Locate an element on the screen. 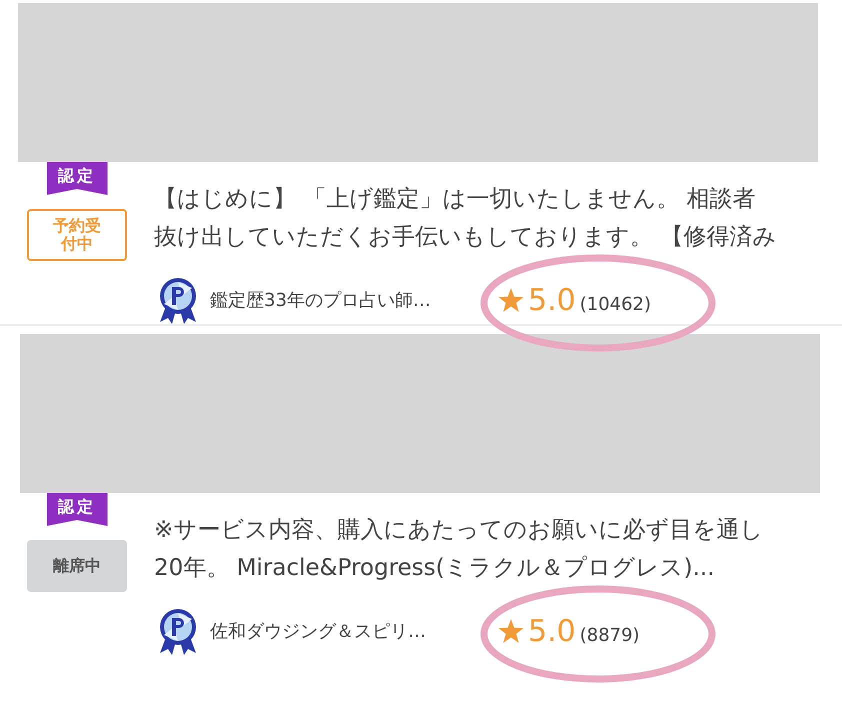 This screenshot has height=726, width=842. review-count: (10462) is located at coordinates (616, 304).